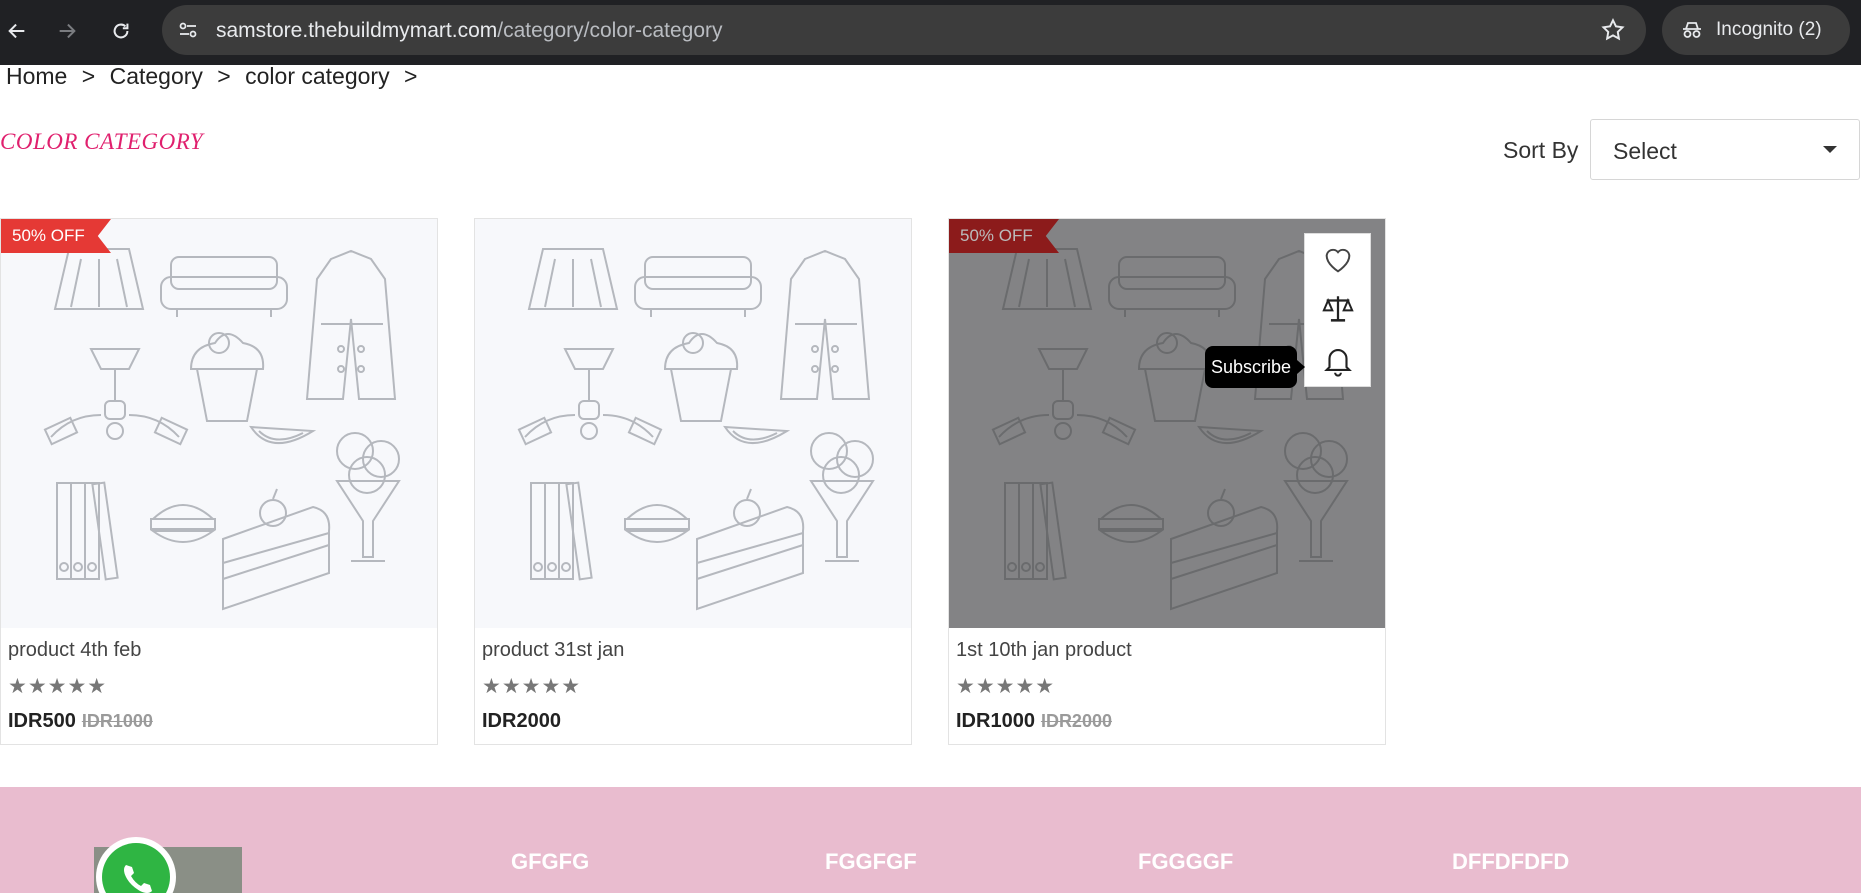 This screenshot has width=1861, height=893. Describe the element at coordinates (117, 721) in the screenshot. I see `original-price: IDR1000` at that location.